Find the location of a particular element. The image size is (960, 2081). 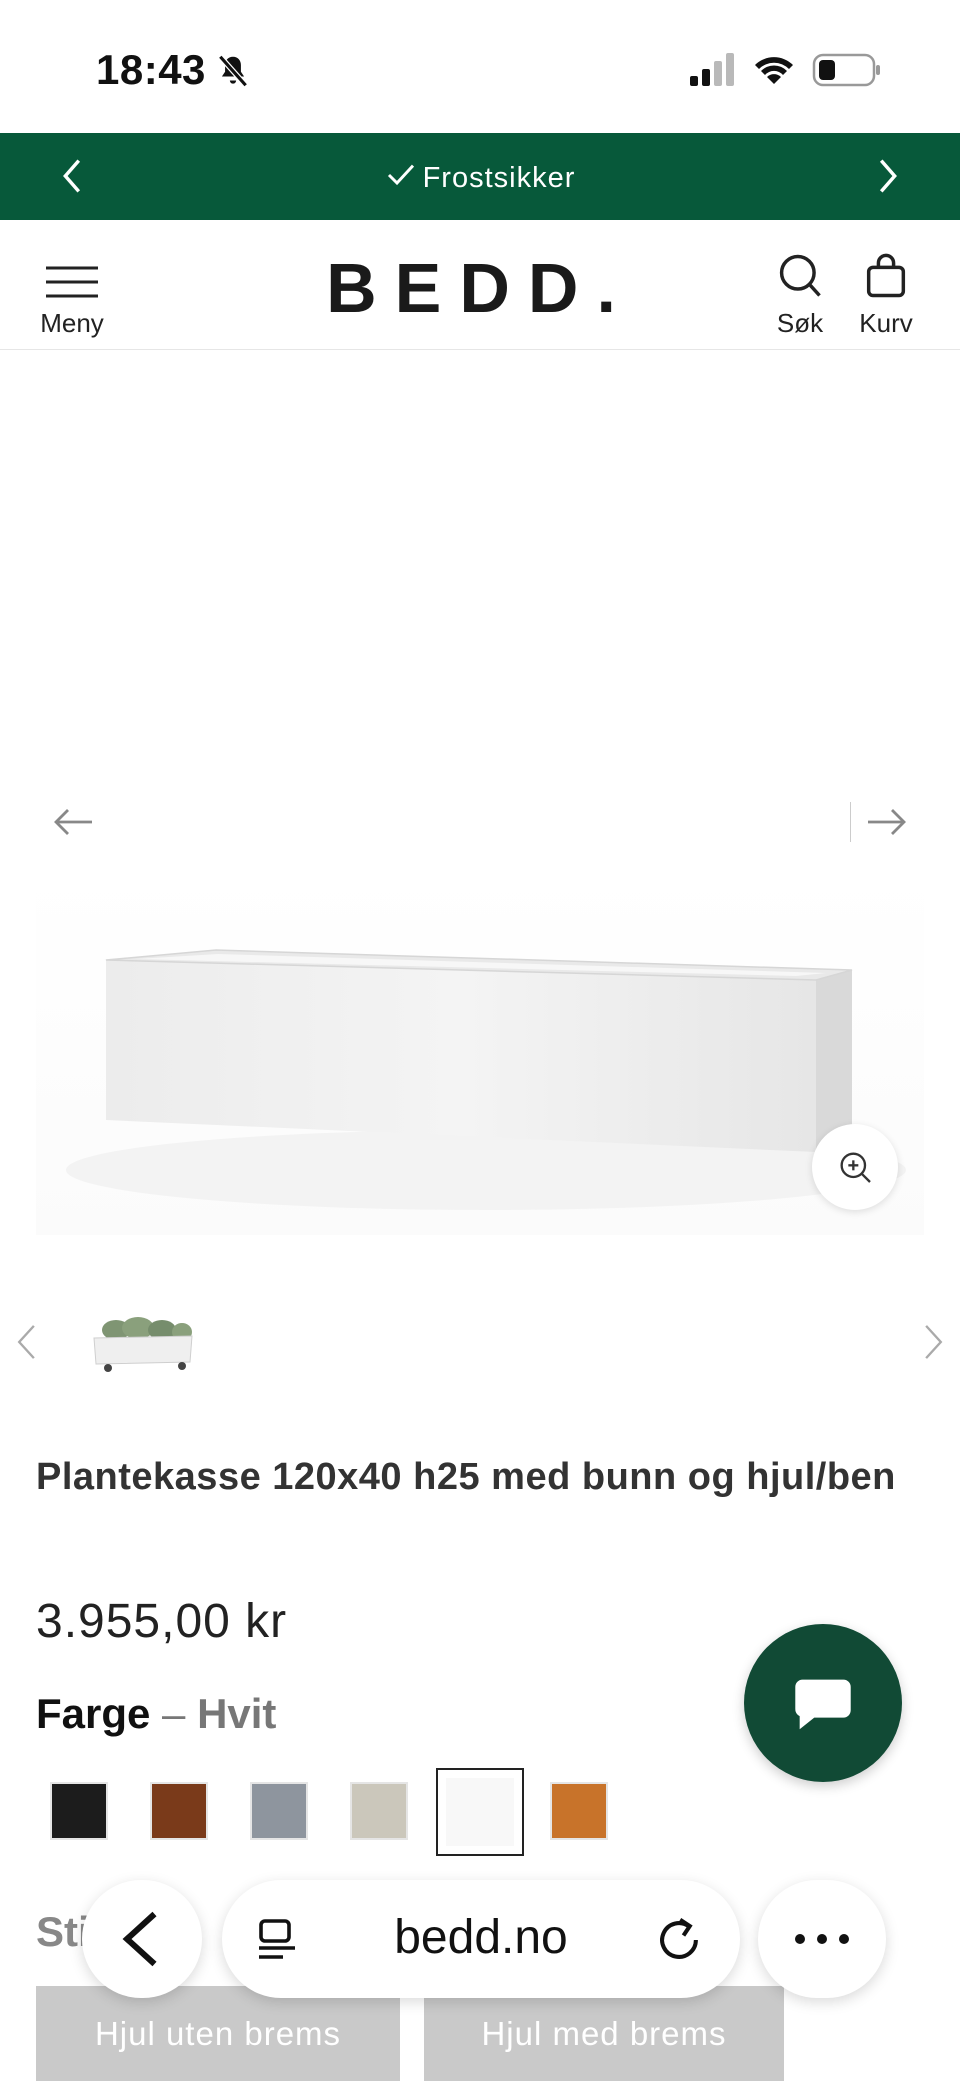

chat-bubble-icon is located at coordinates (823, 1704).